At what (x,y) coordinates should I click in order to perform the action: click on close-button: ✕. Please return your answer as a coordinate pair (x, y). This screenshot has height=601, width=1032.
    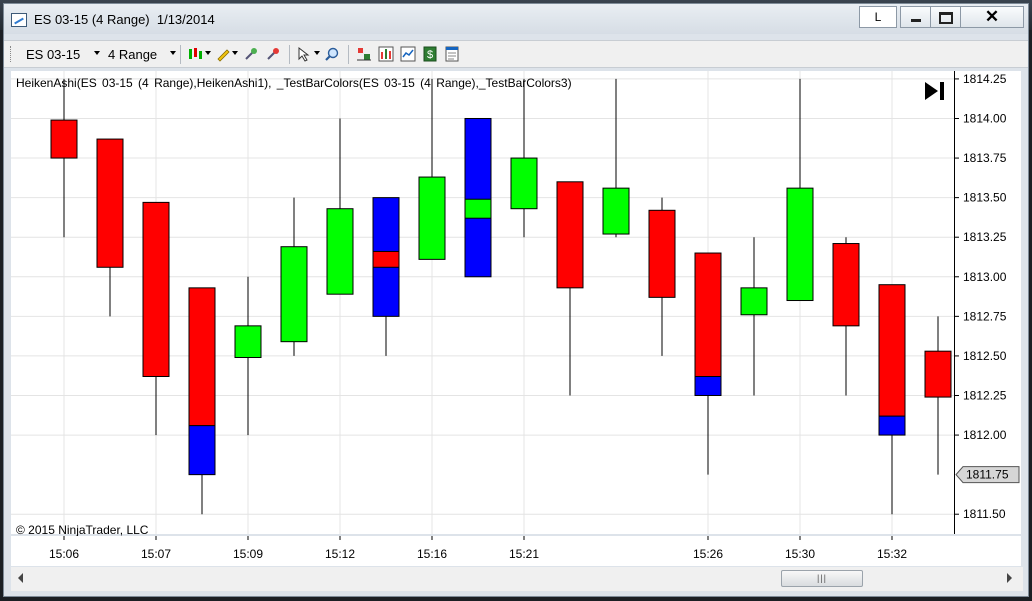
    Looking at the image, I should click on (992, 17).